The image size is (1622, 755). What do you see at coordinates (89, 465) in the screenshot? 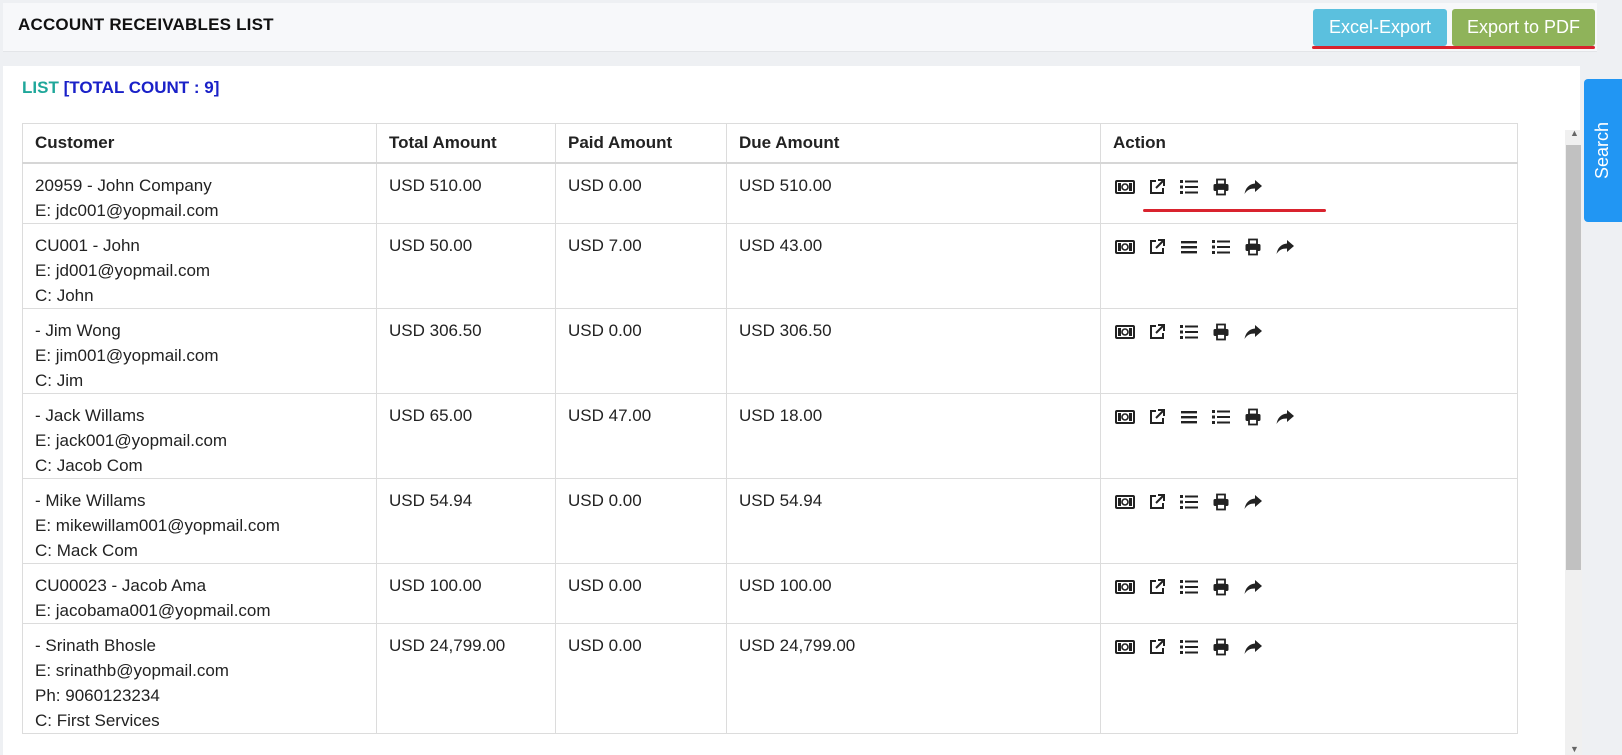
I see `customer-line: C: Jacob Com` at bounding box center [89, 465].